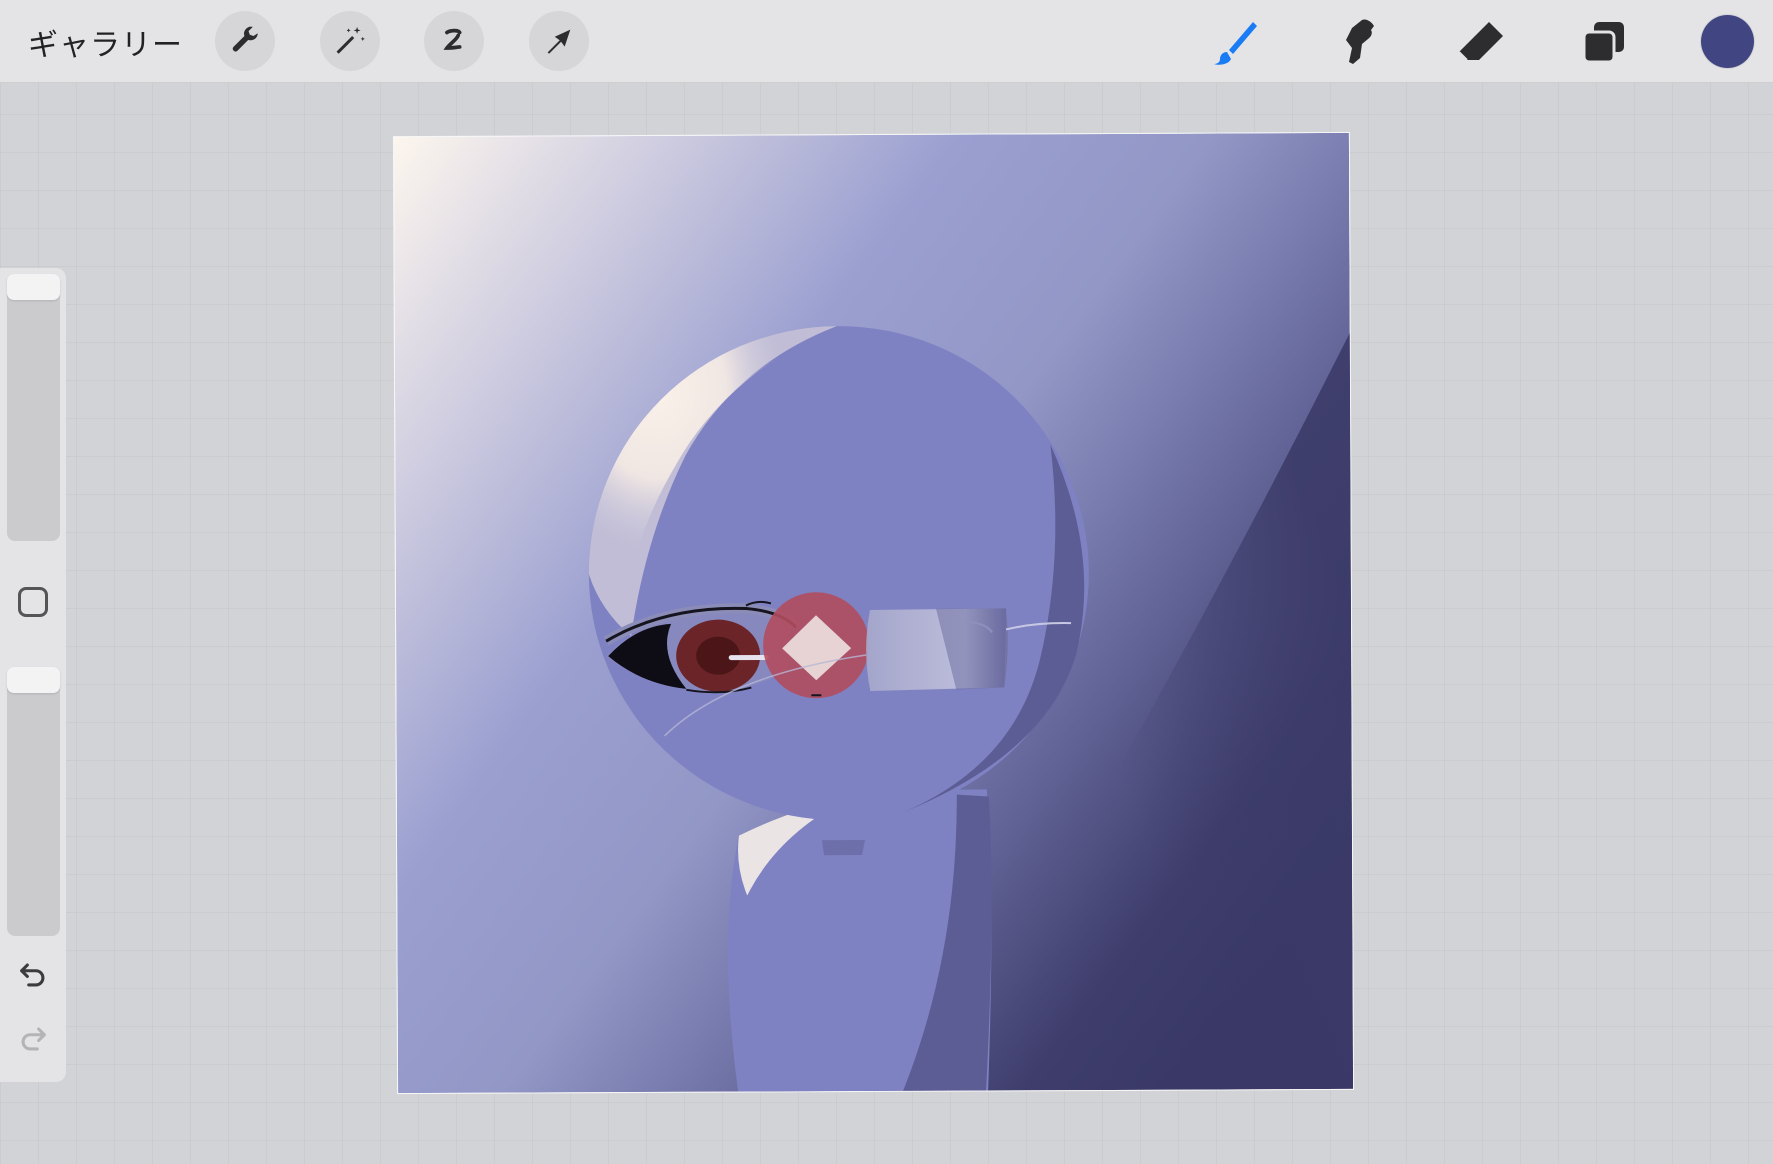  Describe the element at coordinates (33, 680) in the screenshot. I see `opacity-thumb` at that location.